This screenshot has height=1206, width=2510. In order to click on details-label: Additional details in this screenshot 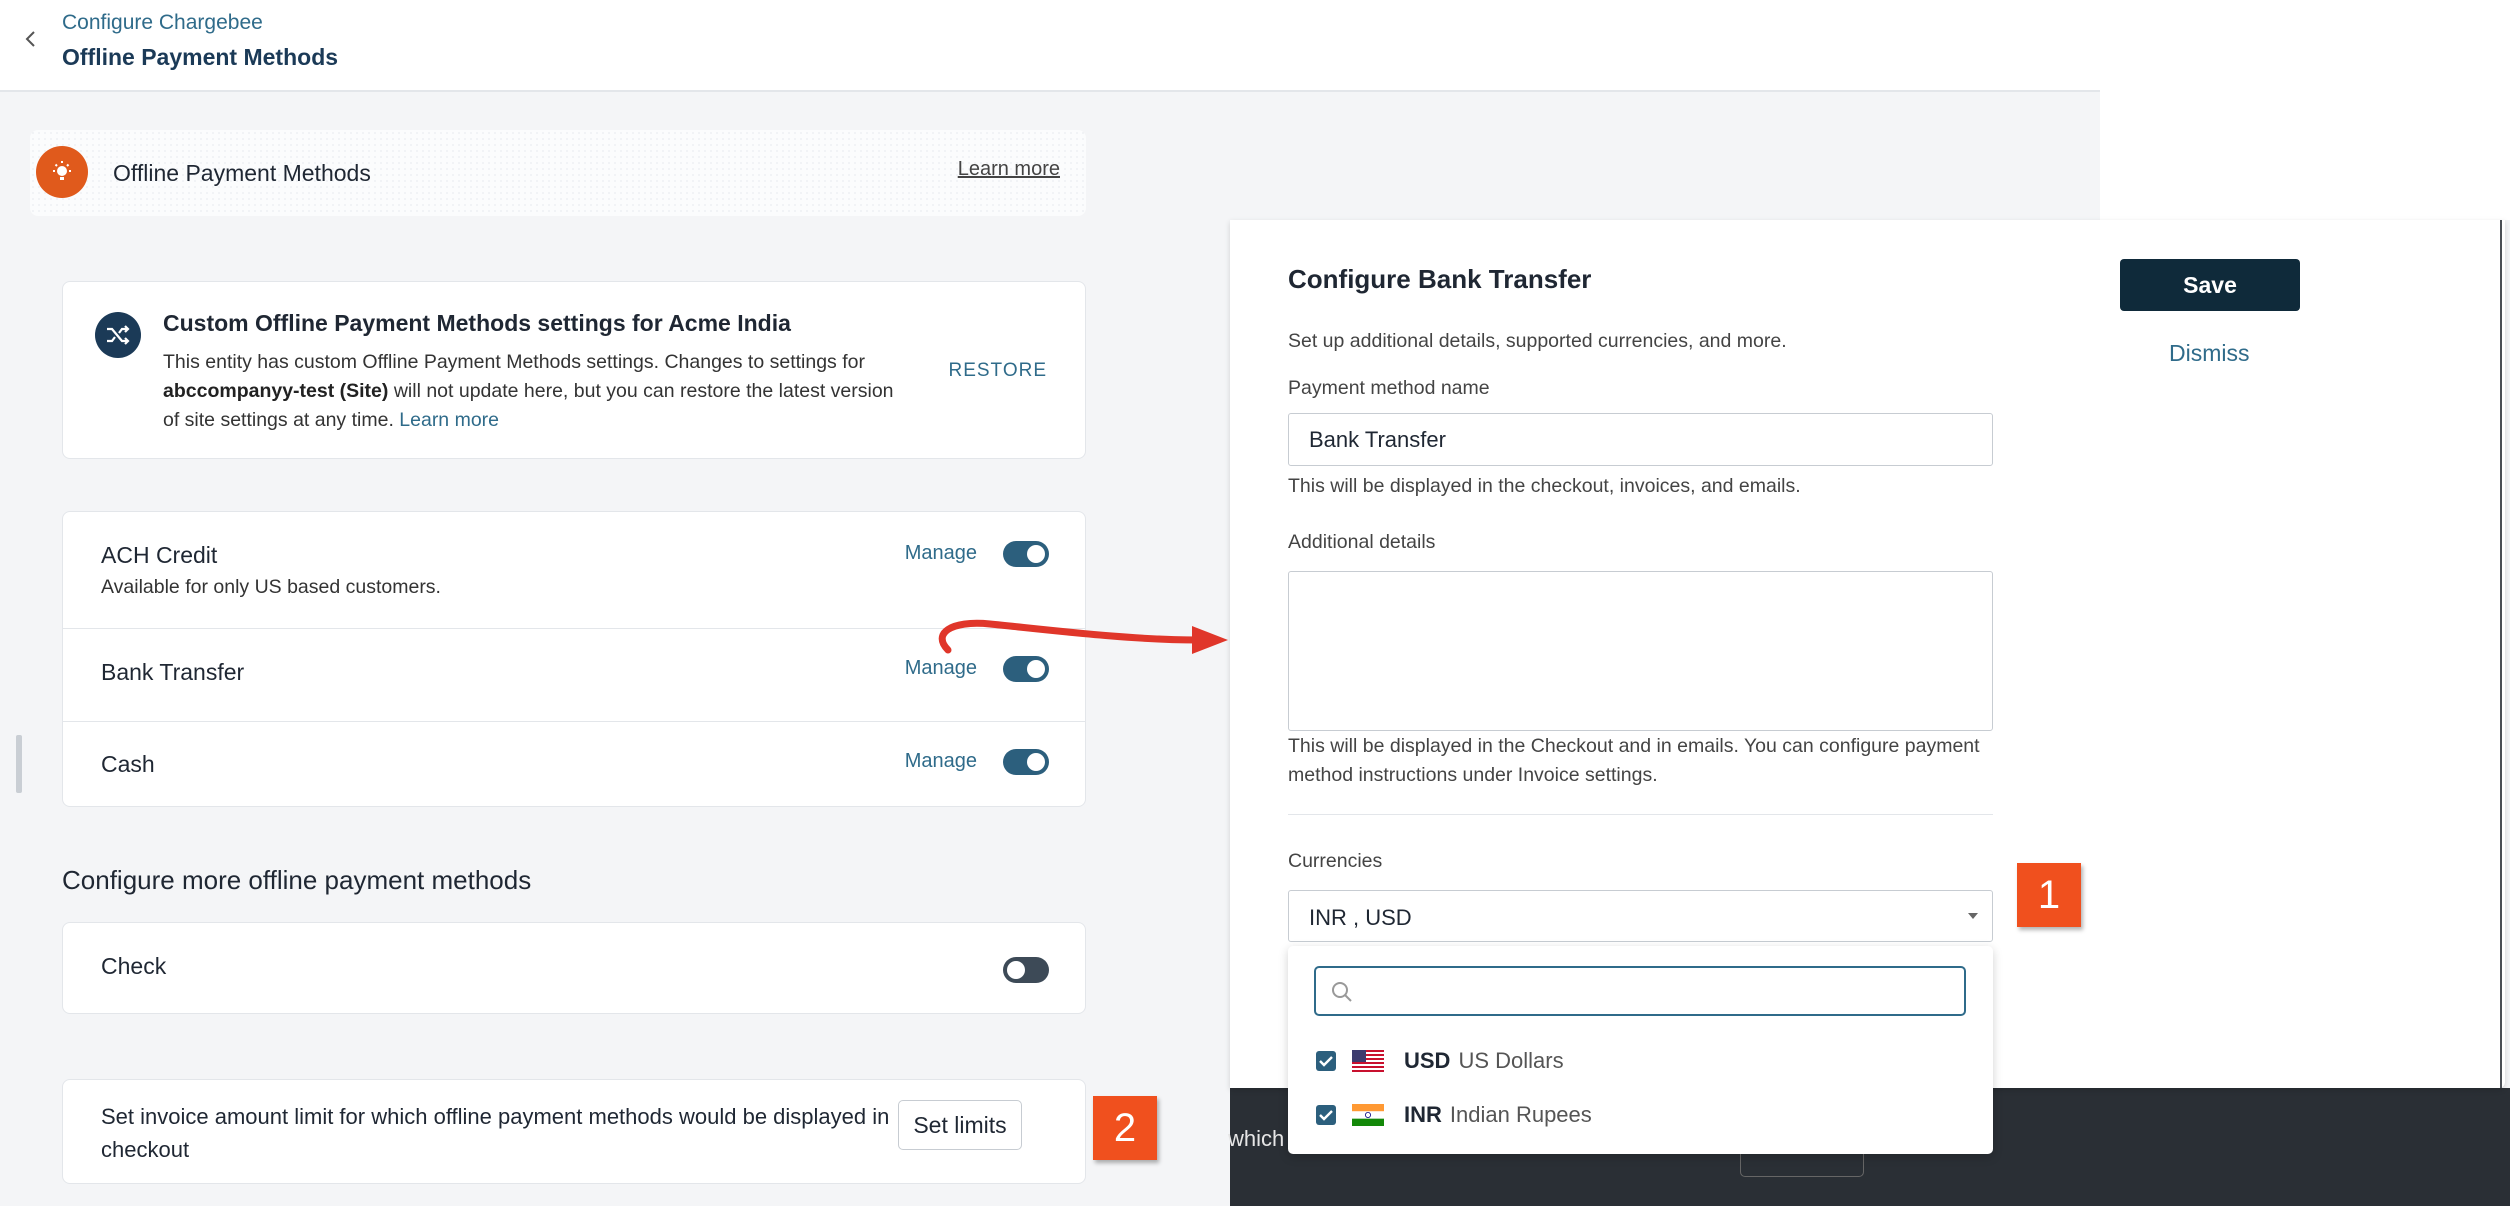, I will do `click(1362, 542)`.